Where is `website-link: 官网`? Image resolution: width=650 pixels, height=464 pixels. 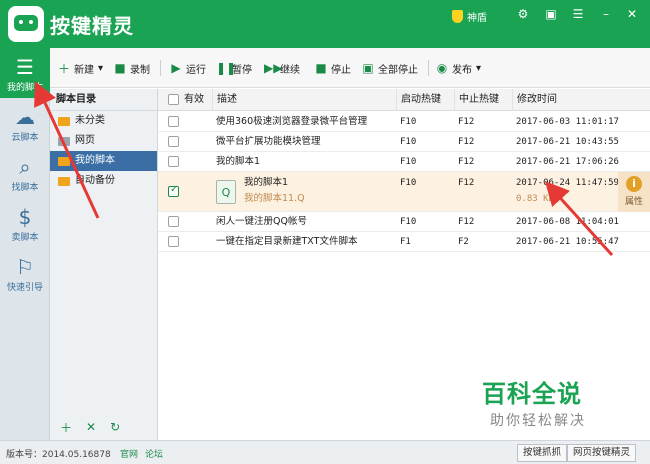
website-link: 官网 is located at coordinates (129, 453).